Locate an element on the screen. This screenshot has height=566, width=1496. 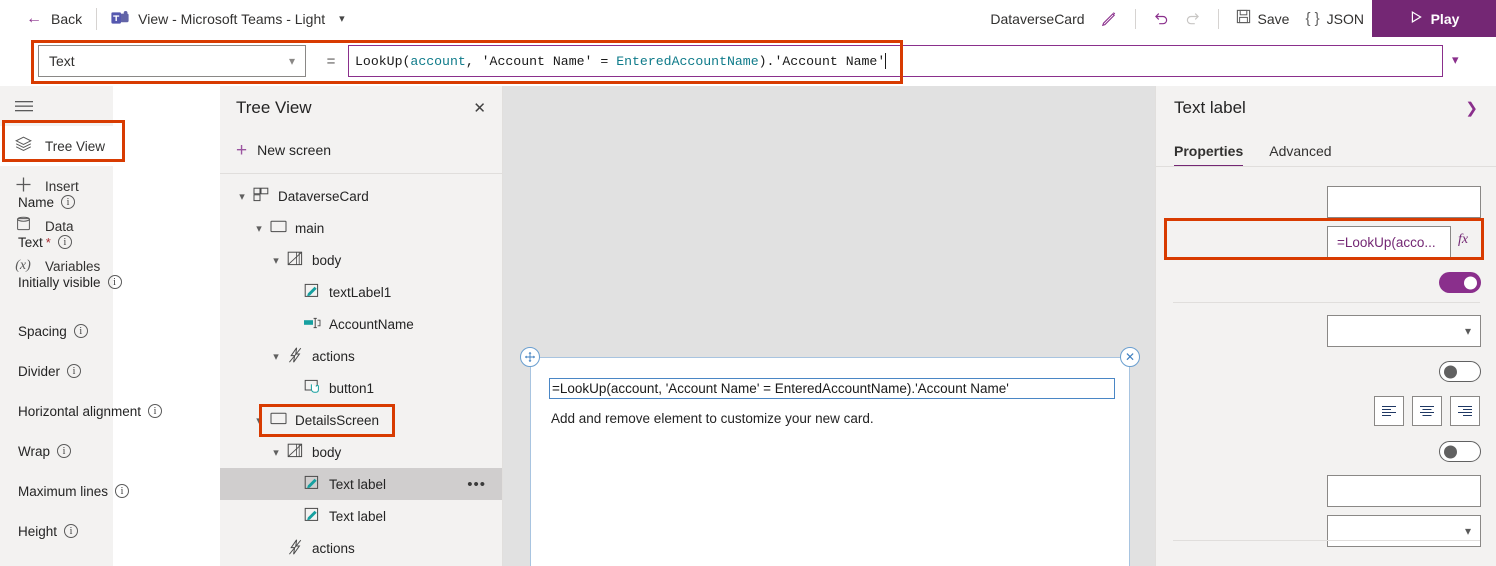
move-four-arrows-icon is located at coordinates (530, 357).